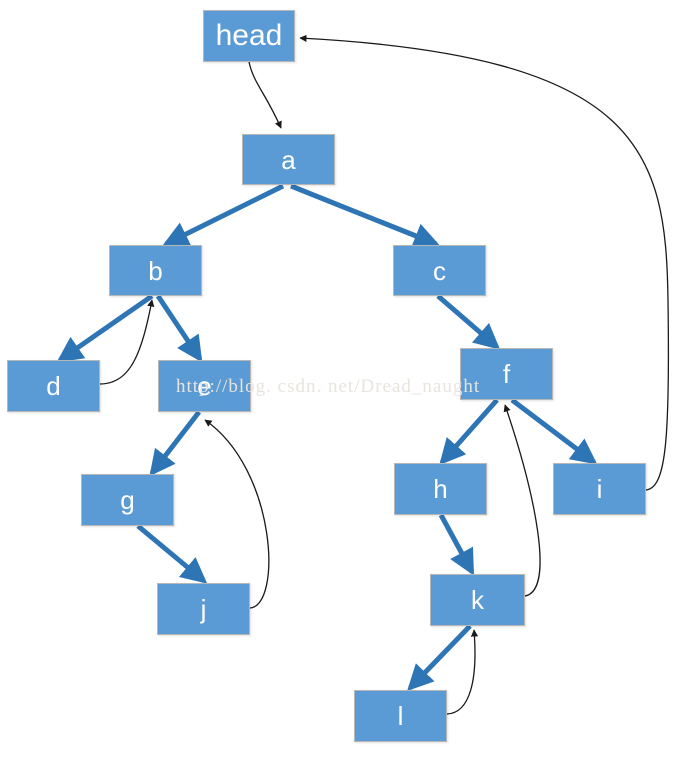 Image resolution: width=676 pixels, height=759 pixels. What do you see at coordinates (462, 672) in the screenshot?
I see `edge-l-k` at bounding box center [462, 672].